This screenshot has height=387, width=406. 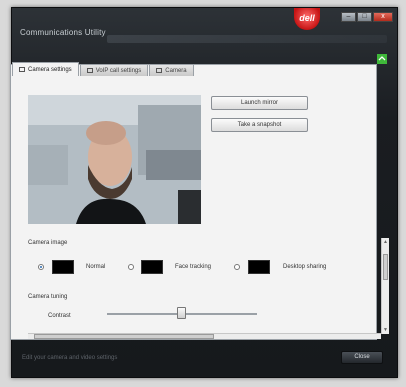 What do you see at coordinates (348, 17) in the screenshot?
I see `minimize-button: –` at bounding box center [348, 17].